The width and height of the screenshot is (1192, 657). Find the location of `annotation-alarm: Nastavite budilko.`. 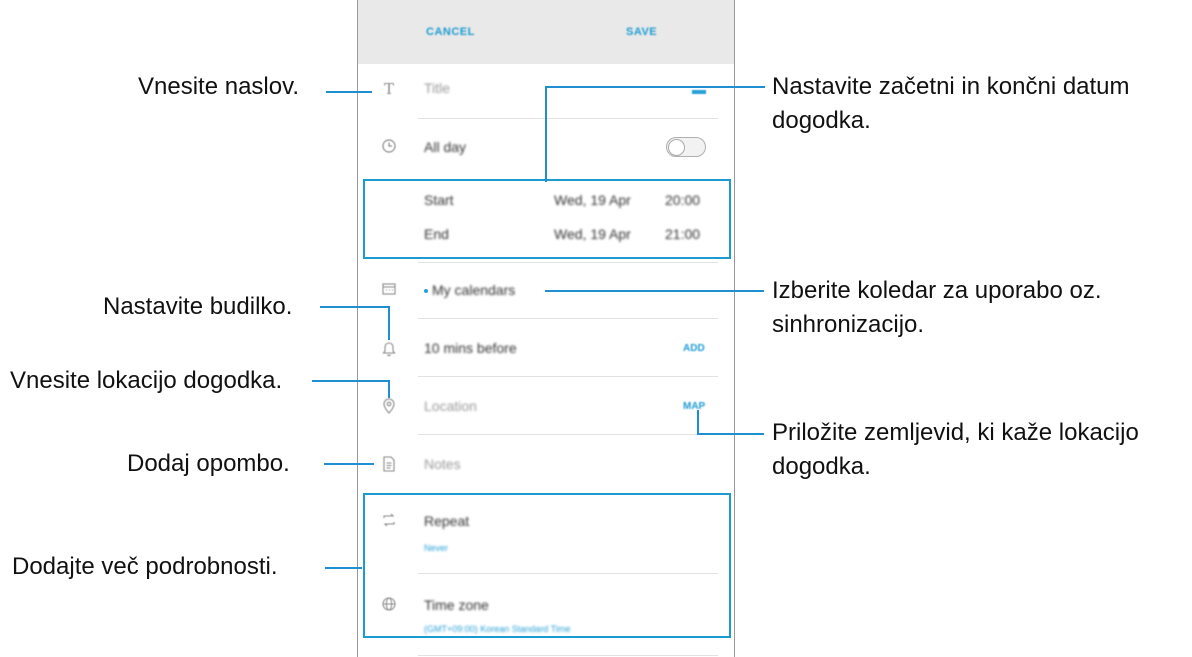

annotation-alarm: Nastavite budilko. is located at coordinates (198, 306).